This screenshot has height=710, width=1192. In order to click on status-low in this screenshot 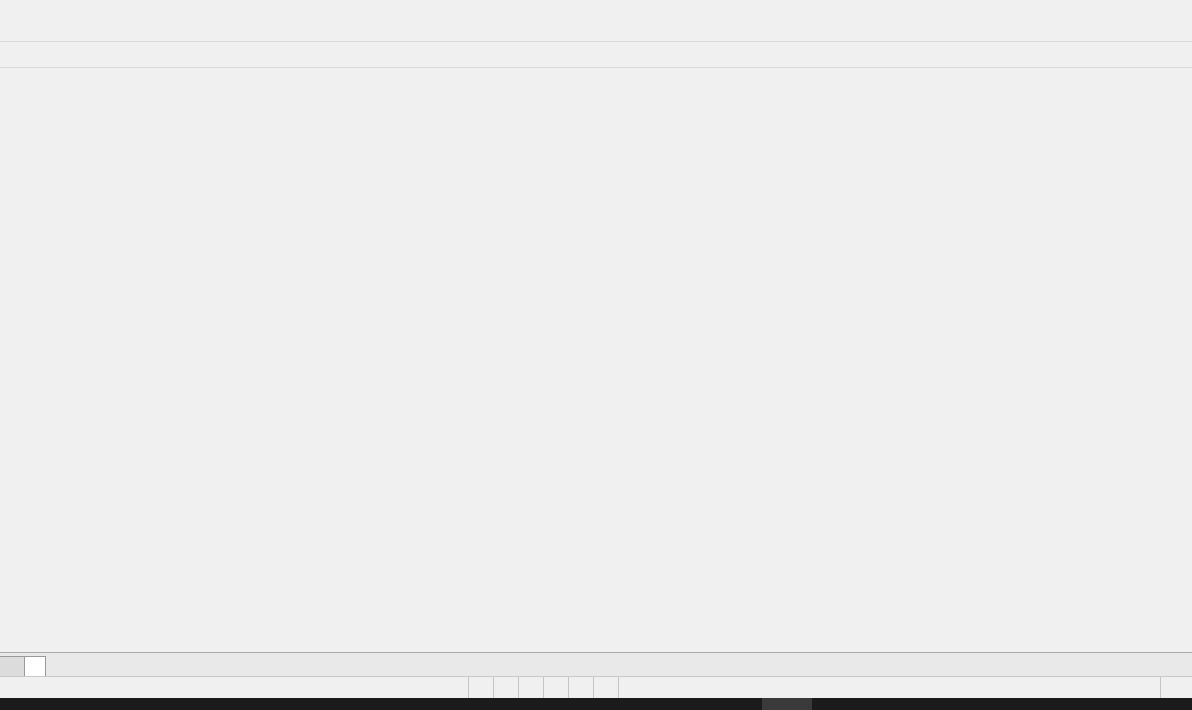, I will do `click(580, 688)`.